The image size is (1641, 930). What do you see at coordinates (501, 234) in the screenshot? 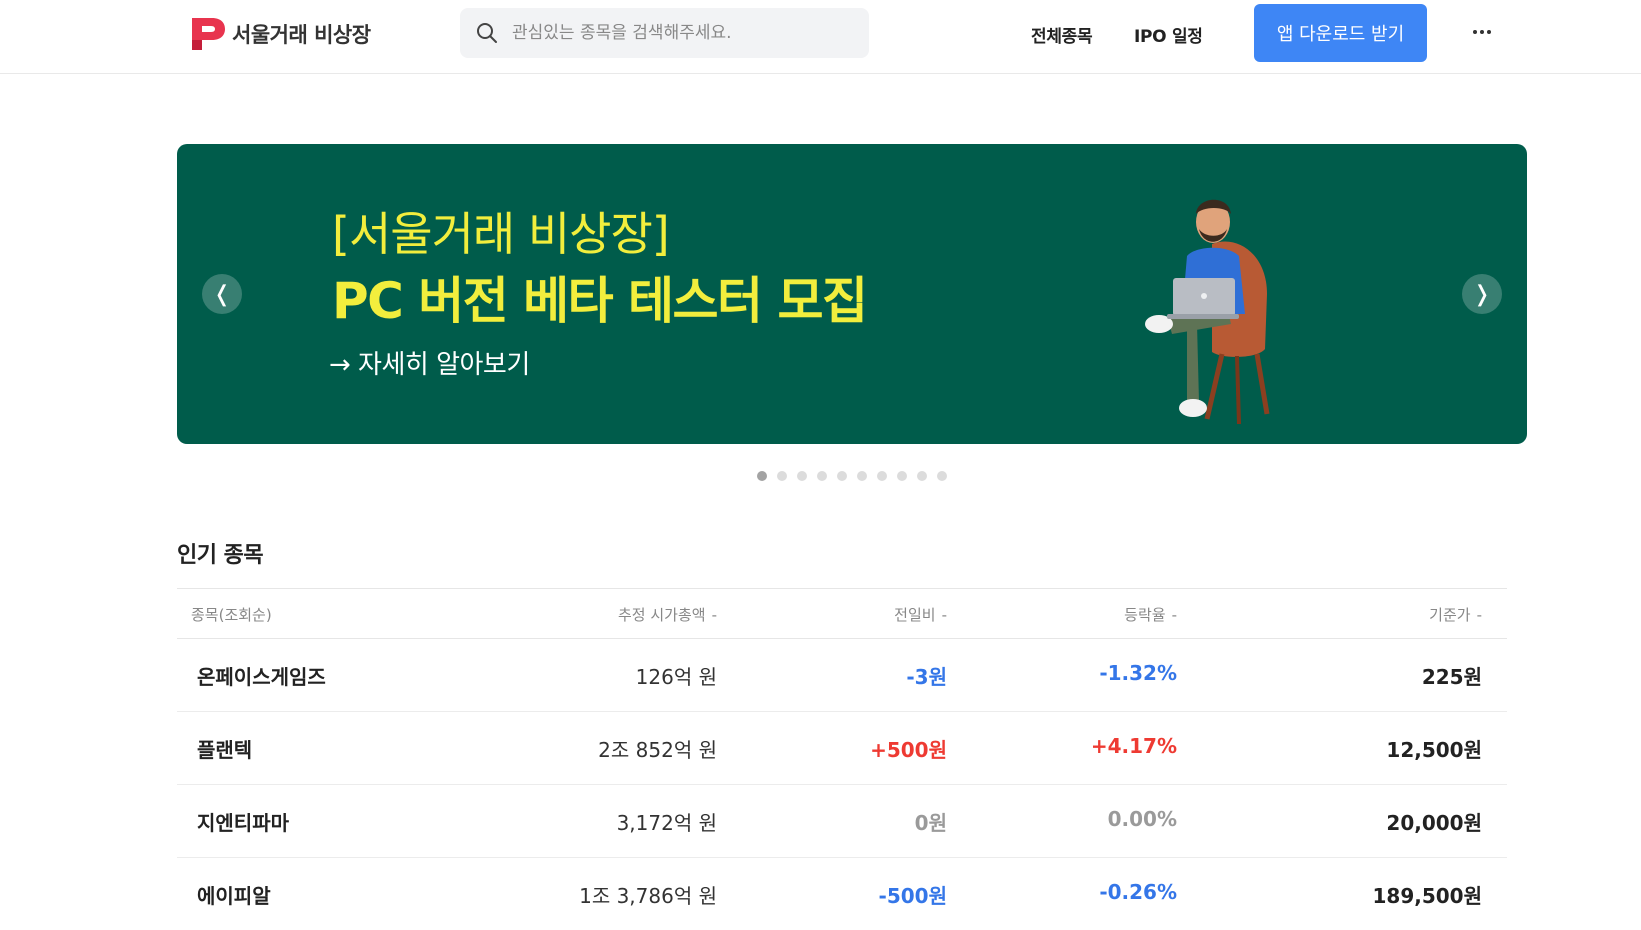
I see `banner-title-line1: [서울거래 비상장]` at bounding box center [501, 234].